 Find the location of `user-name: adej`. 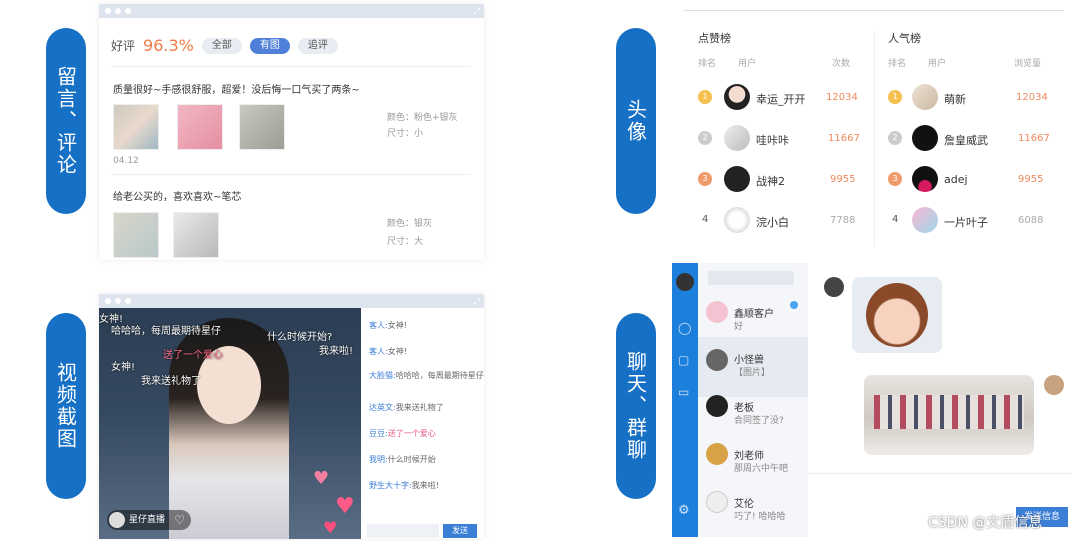

user-name: adej is located at coordinates (956, 179).